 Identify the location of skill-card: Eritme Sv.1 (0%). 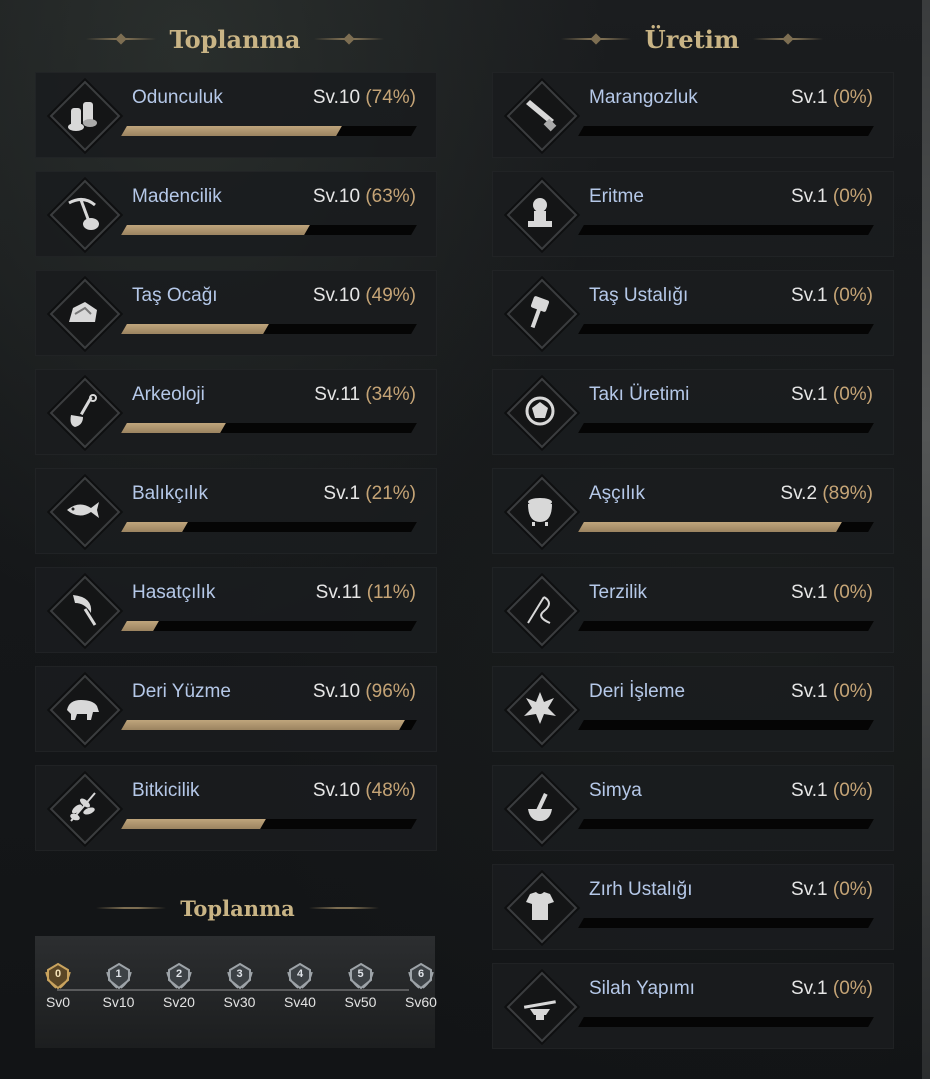
(693, 214).